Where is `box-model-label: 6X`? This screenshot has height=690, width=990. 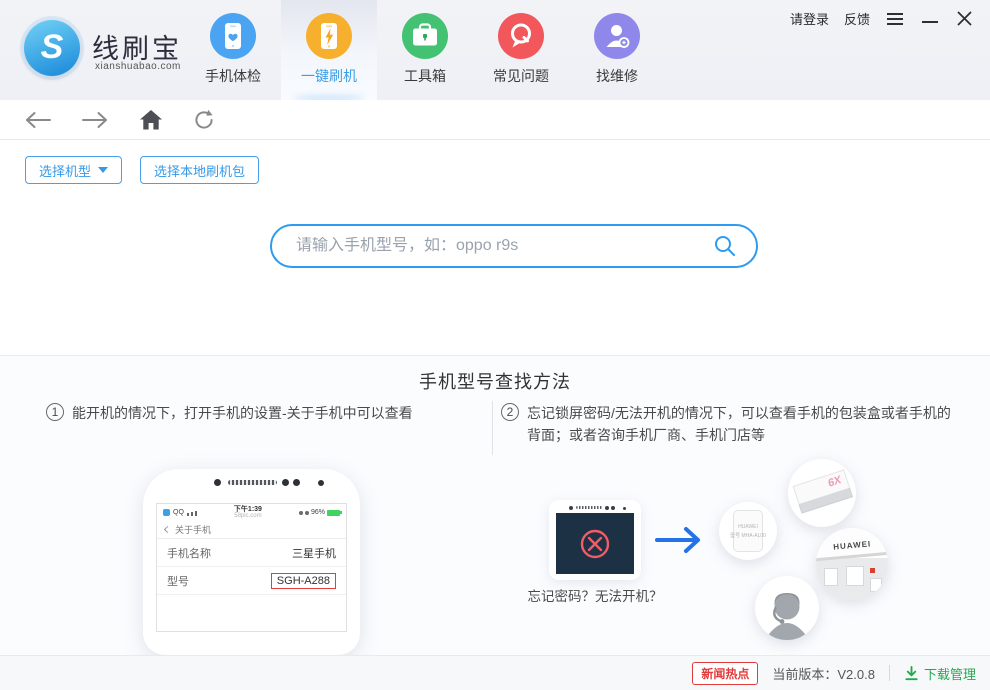
box-model-label: 6X is located at coordinates (834, 482).